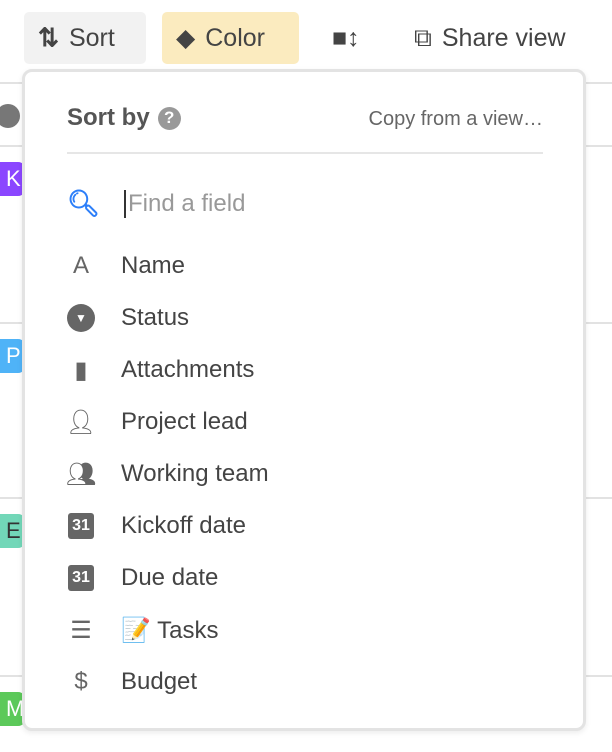  What do you see at coordinates (170, 630) in the screenshot?
I see `field-label: 📝 Tasks` at bounding box center [170, 630].